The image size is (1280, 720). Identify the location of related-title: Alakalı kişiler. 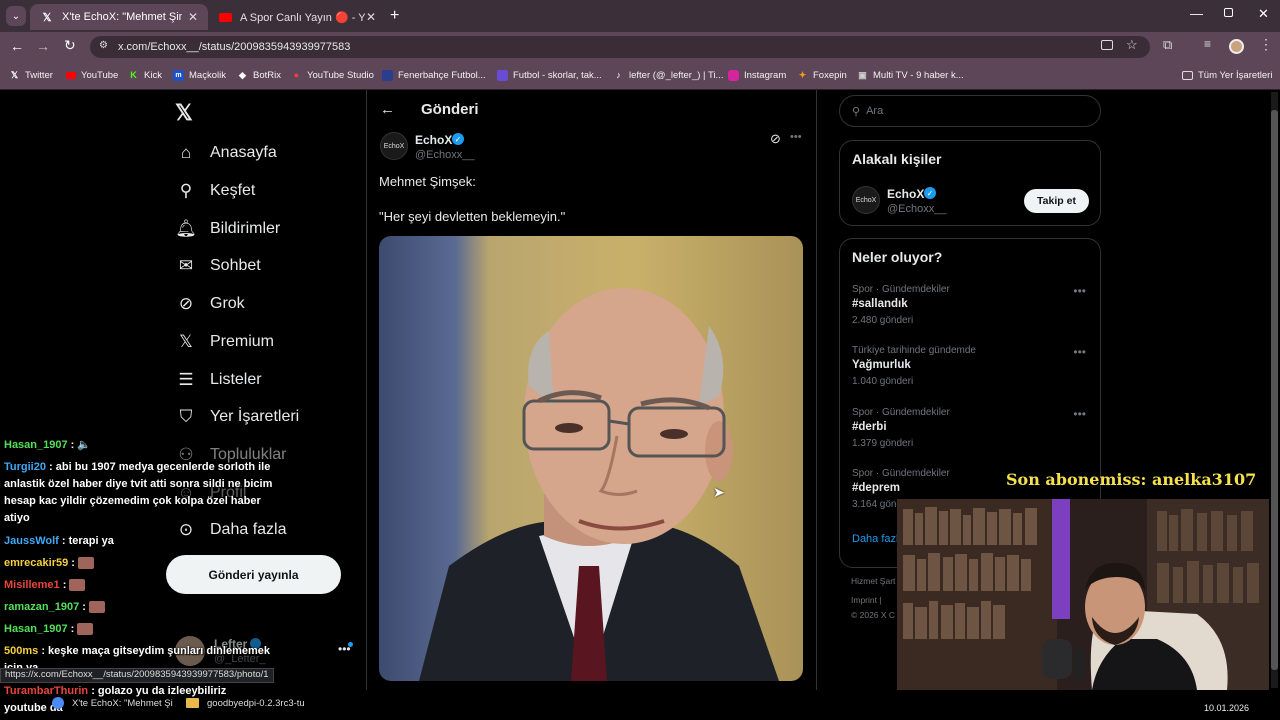
(897, 159).